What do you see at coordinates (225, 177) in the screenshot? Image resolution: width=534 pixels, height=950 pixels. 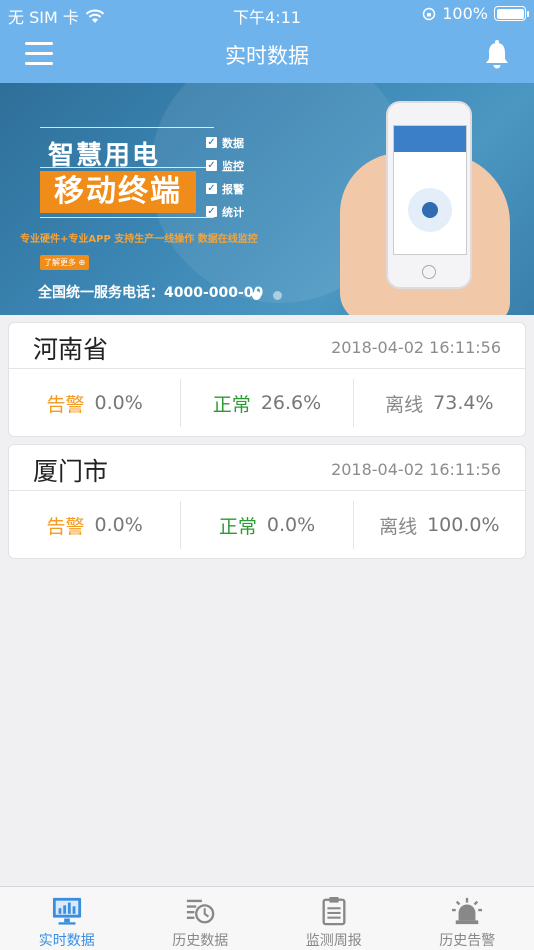 I see `banner-feature-list: ✓ 数据 ✓ 监控 ✓ 报警 ✓ 统计` at bounding box center [225, 177].